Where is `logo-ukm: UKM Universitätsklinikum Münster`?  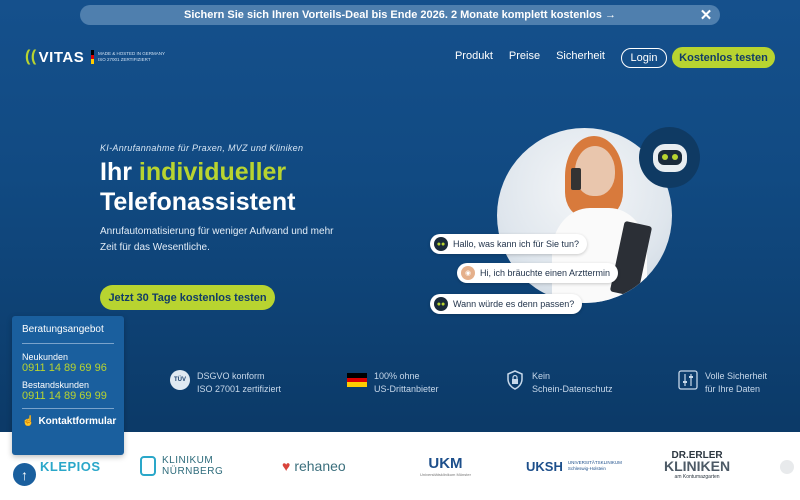 logo-ukm: UKM Universitätsklinikum Münster is located at coordinates (445, 466).